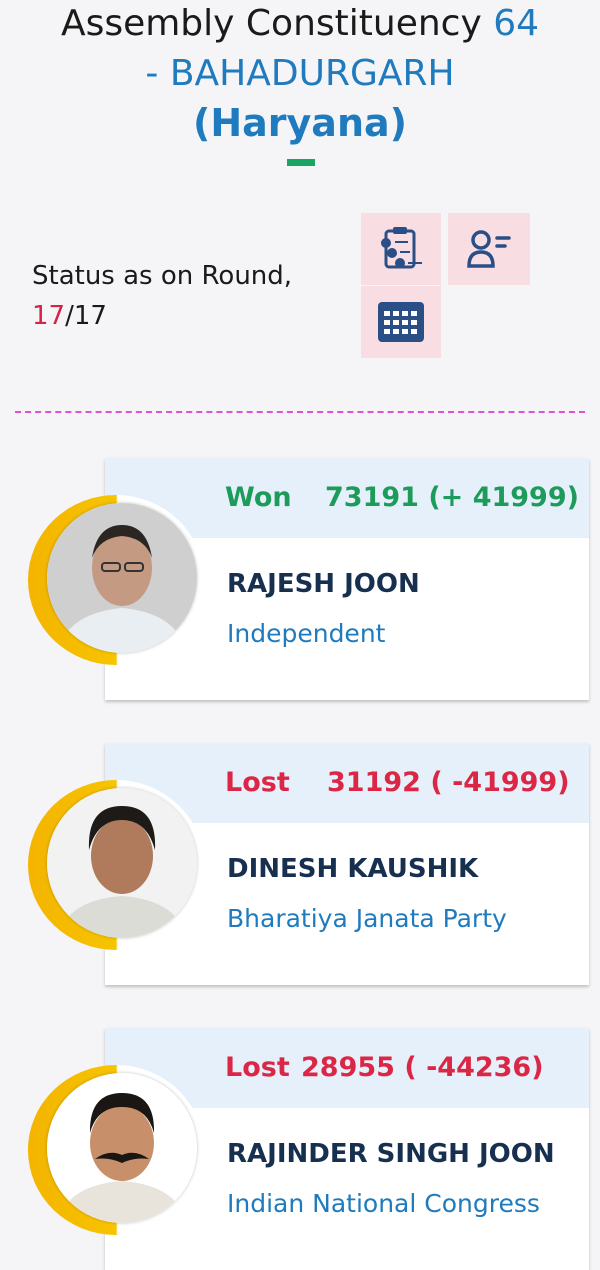 The height and width of the screenshot is (1270, 600). Describe the element at coordinates (271, 23) in the screenshot. I see `title-prefix: Assembly Constituency` at that location.